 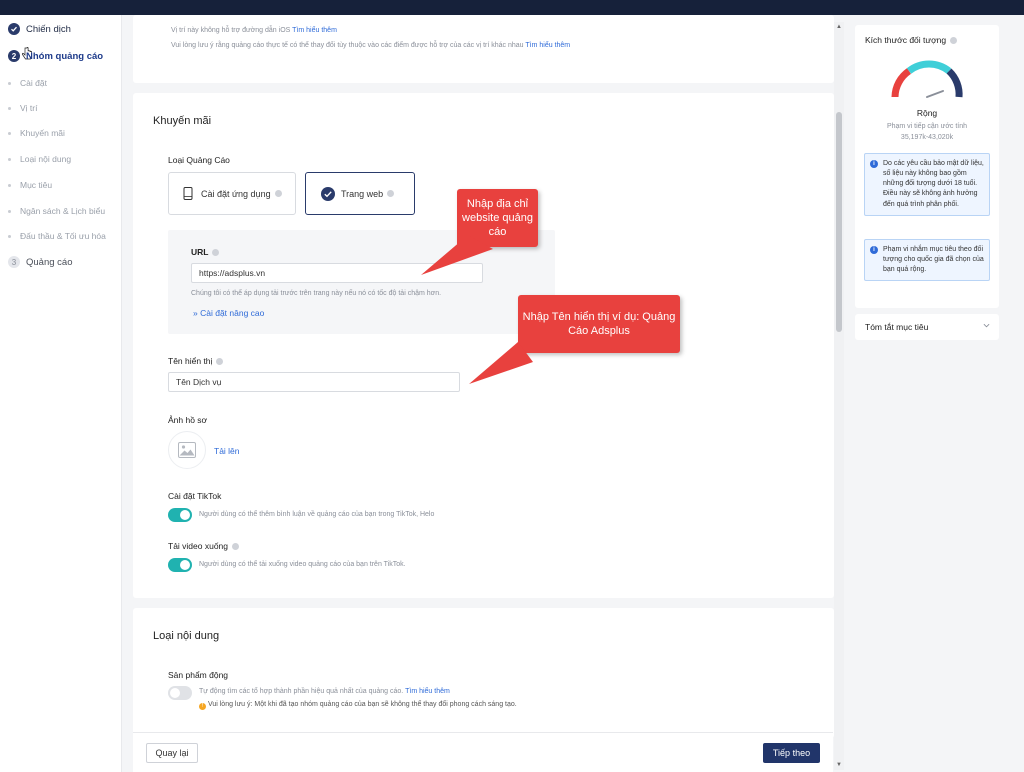 I want to click on step-number: 2, so click(x=14, y=56).